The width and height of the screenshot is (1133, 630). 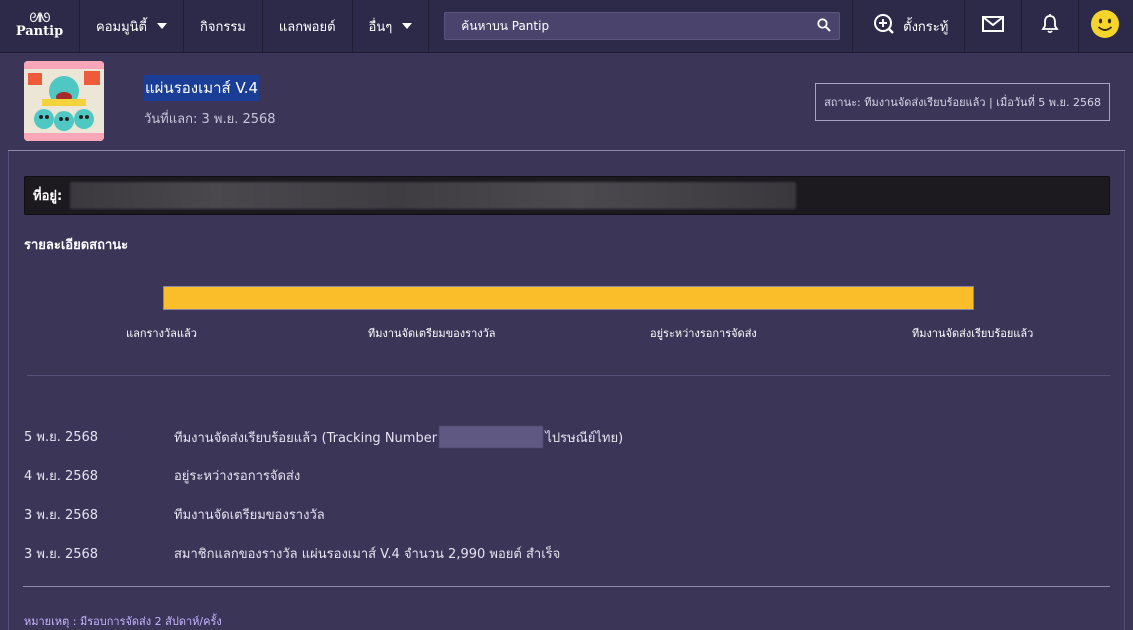 I want to click on tracking-number-redacted, so click(x=491, y=437).